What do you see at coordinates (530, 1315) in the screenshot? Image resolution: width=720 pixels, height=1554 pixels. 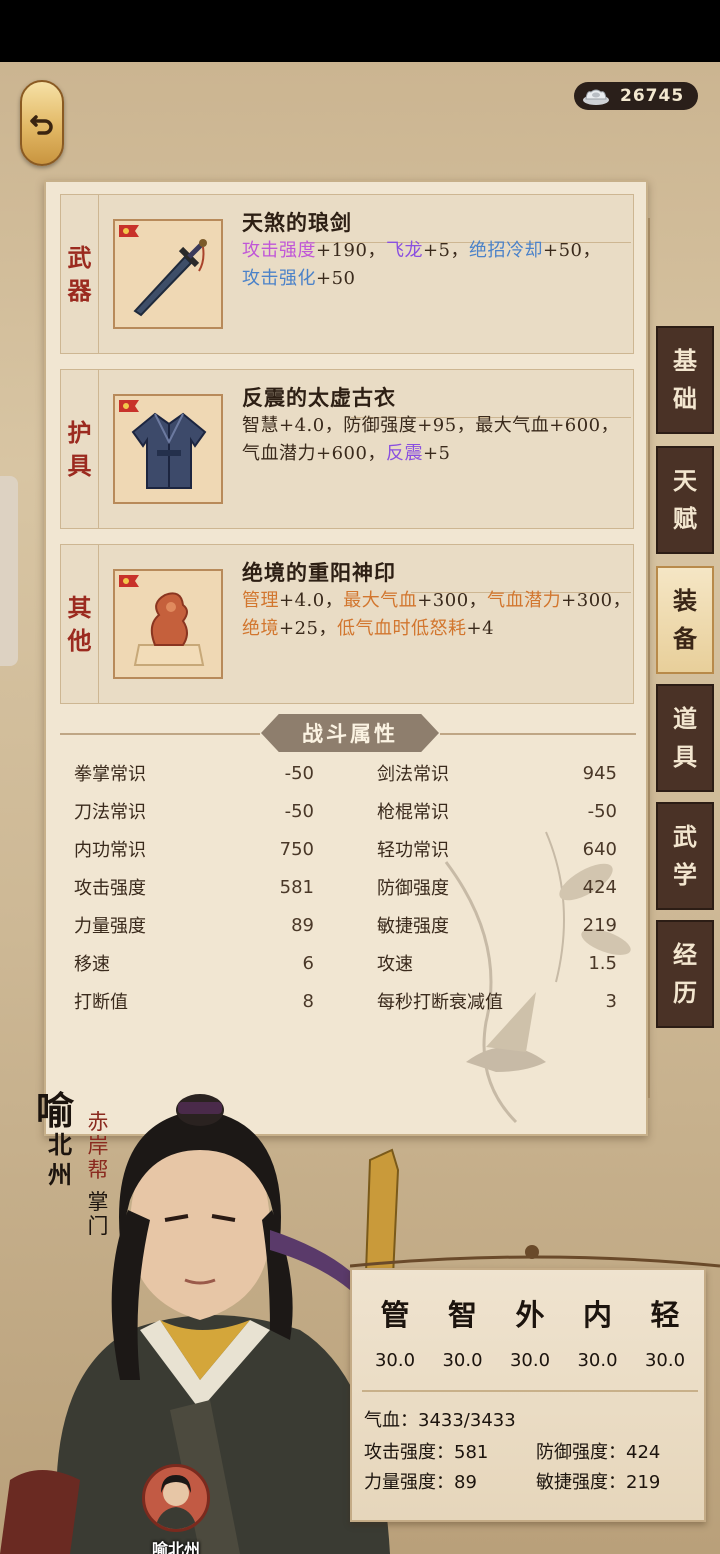 I see `attr-header: 外` at bounding box center [530, 1315].